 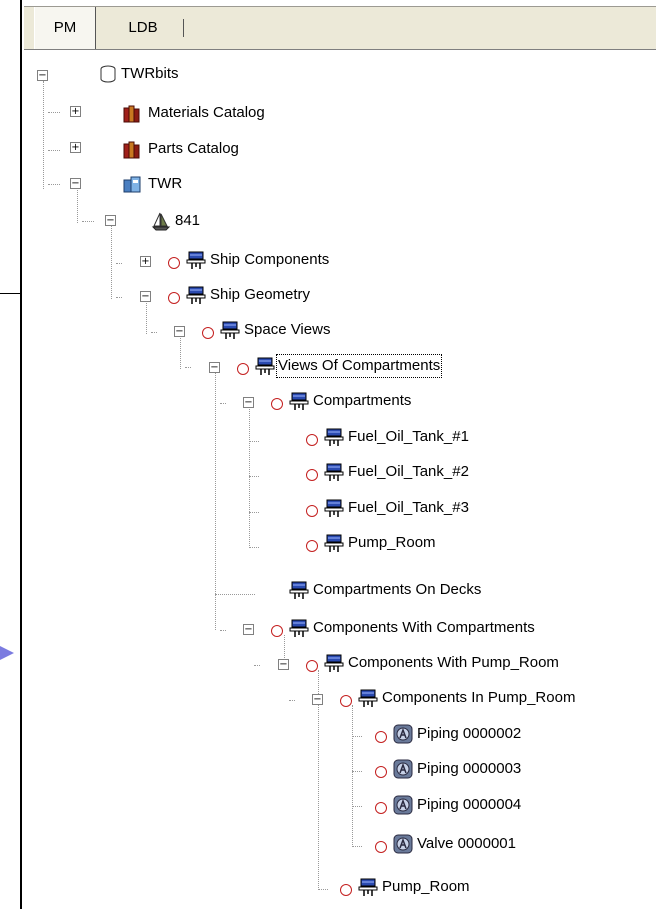 I want to click on tab-pm: PM, so click(x=65, y=28).